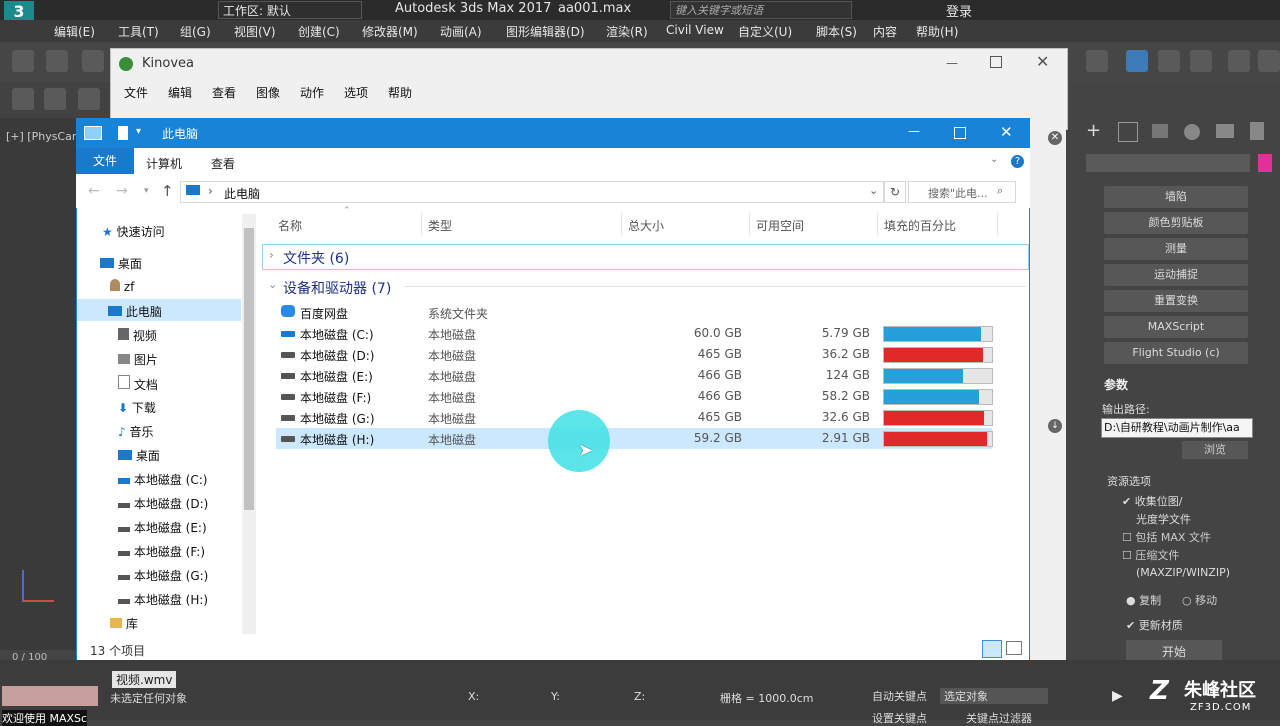 This screenshot has height=726, width=1280. What do you see at coordinates (336, 376) in the screenshot?
I see `drive-e-name: 本地磁盘 (E:)` at bounding box center [336, 376].